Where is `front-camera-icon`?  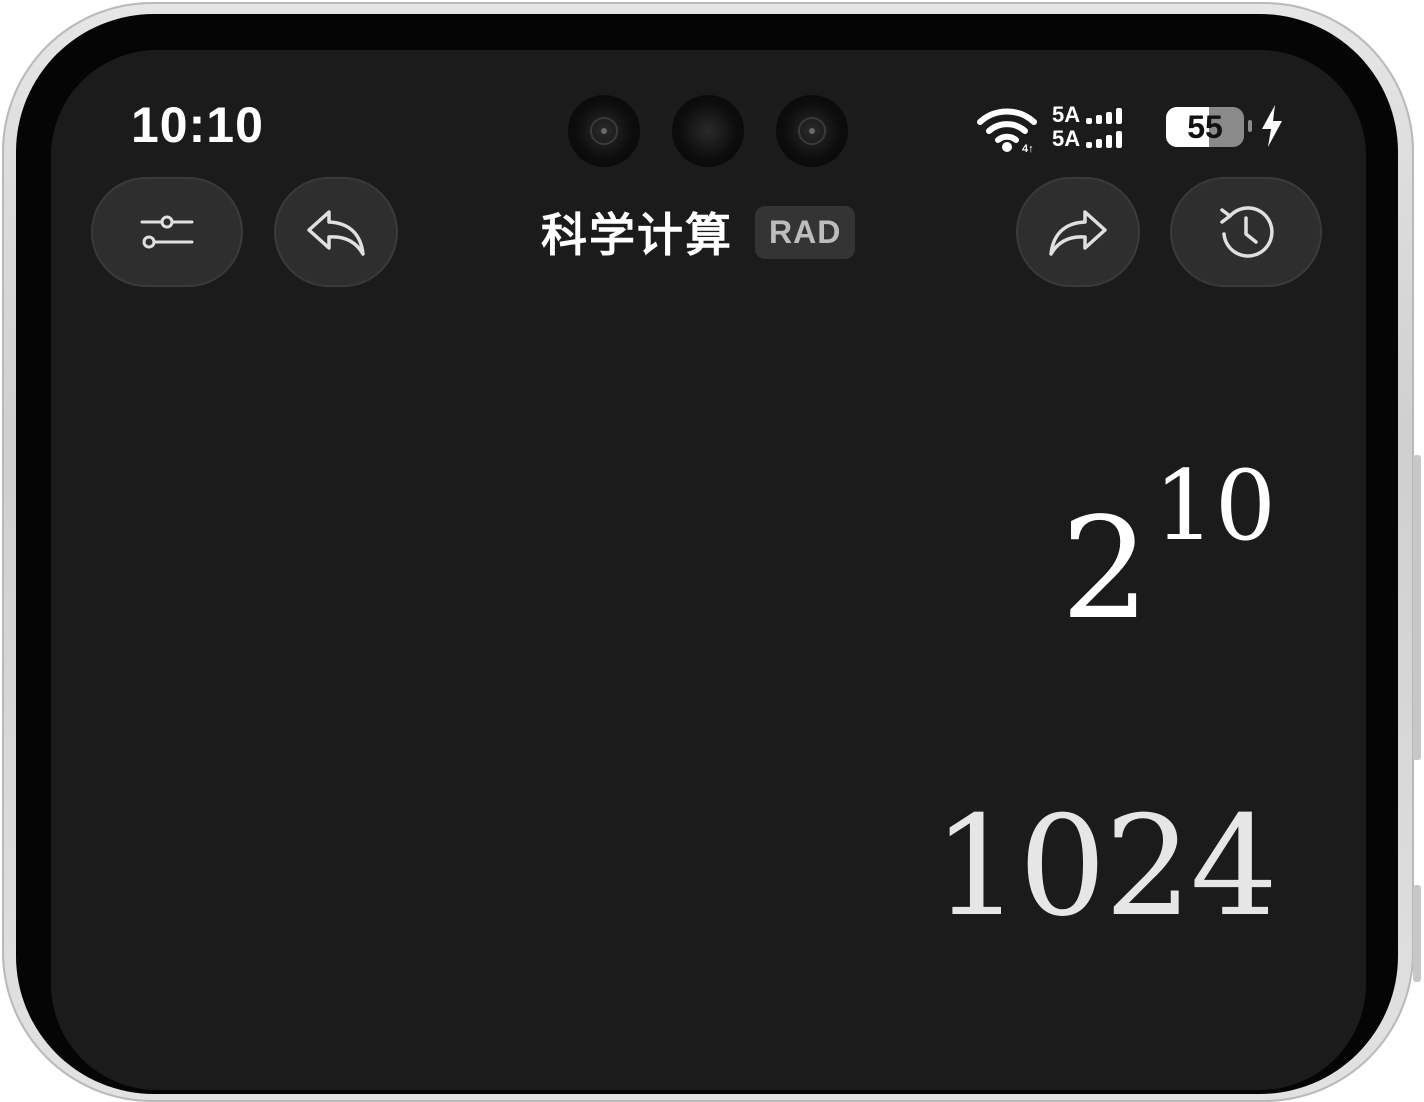
front-camera-icon is located at coordinates (708, 131).